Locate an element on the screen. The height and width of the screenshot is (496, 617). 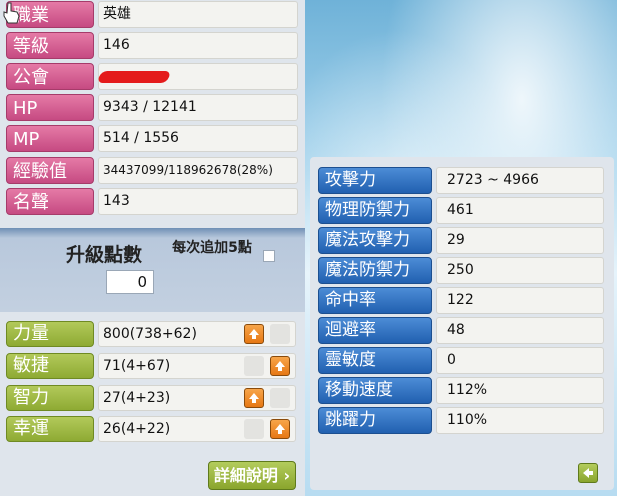
detail-row: 魔法攻擊力 29 is located at coordinates (463, 240).